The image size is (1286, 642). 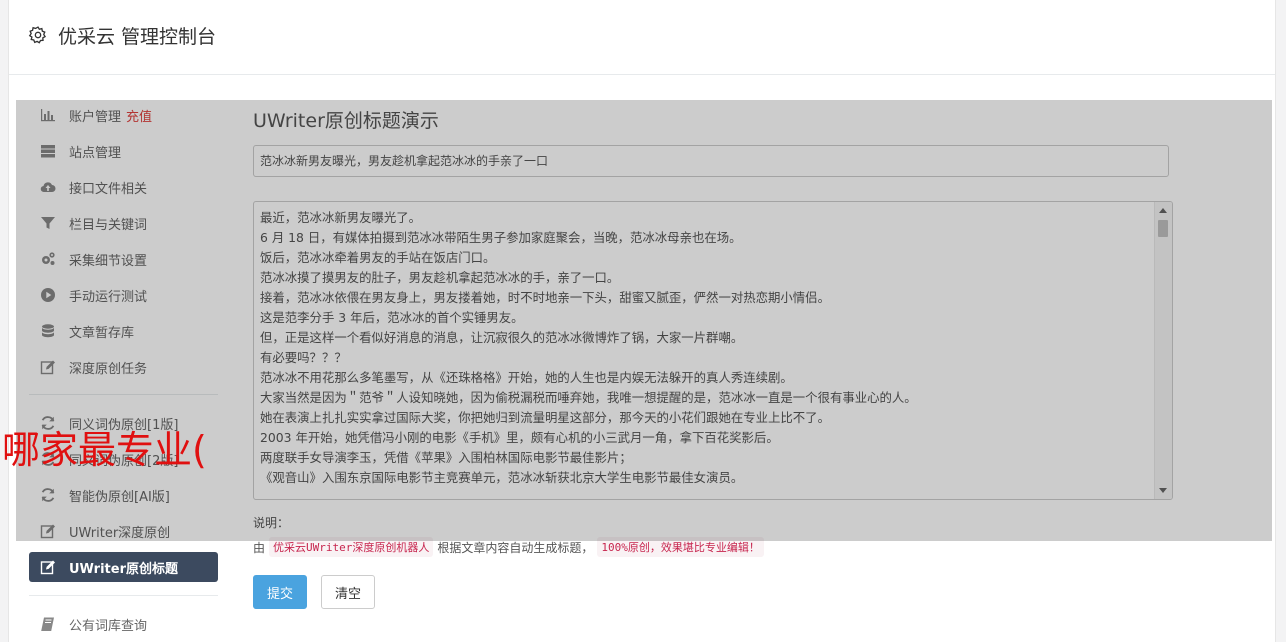 I want to click on sidebar-item-ai-rewrite: 智能伪原创[AI版], so click(x=123, y=495).